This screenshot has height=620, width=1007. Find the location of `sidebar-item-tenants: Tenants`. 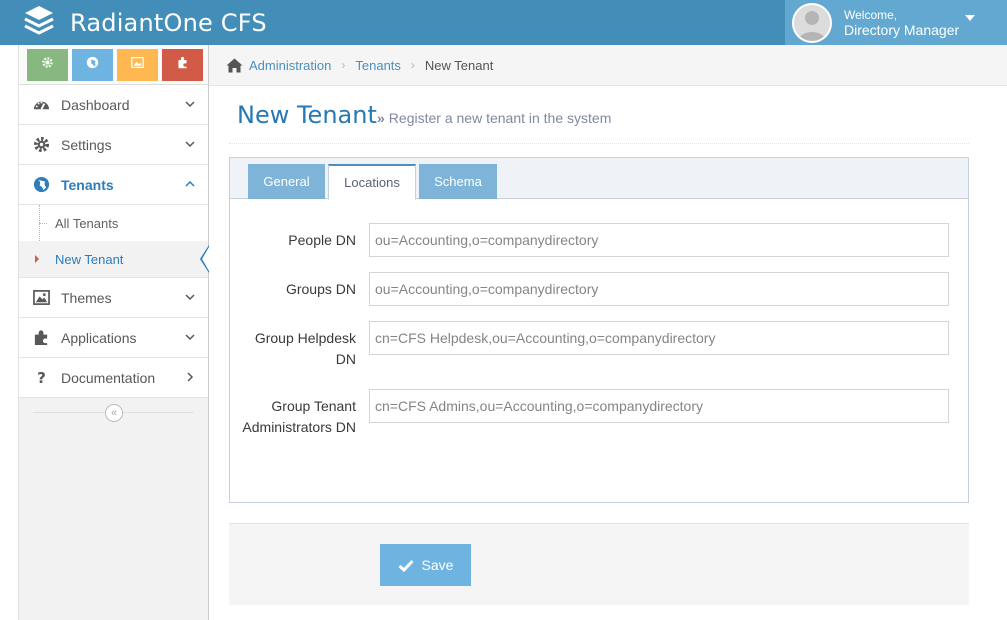

sidebar-item-tenants: Tenants is located at coordinates (113, 185).